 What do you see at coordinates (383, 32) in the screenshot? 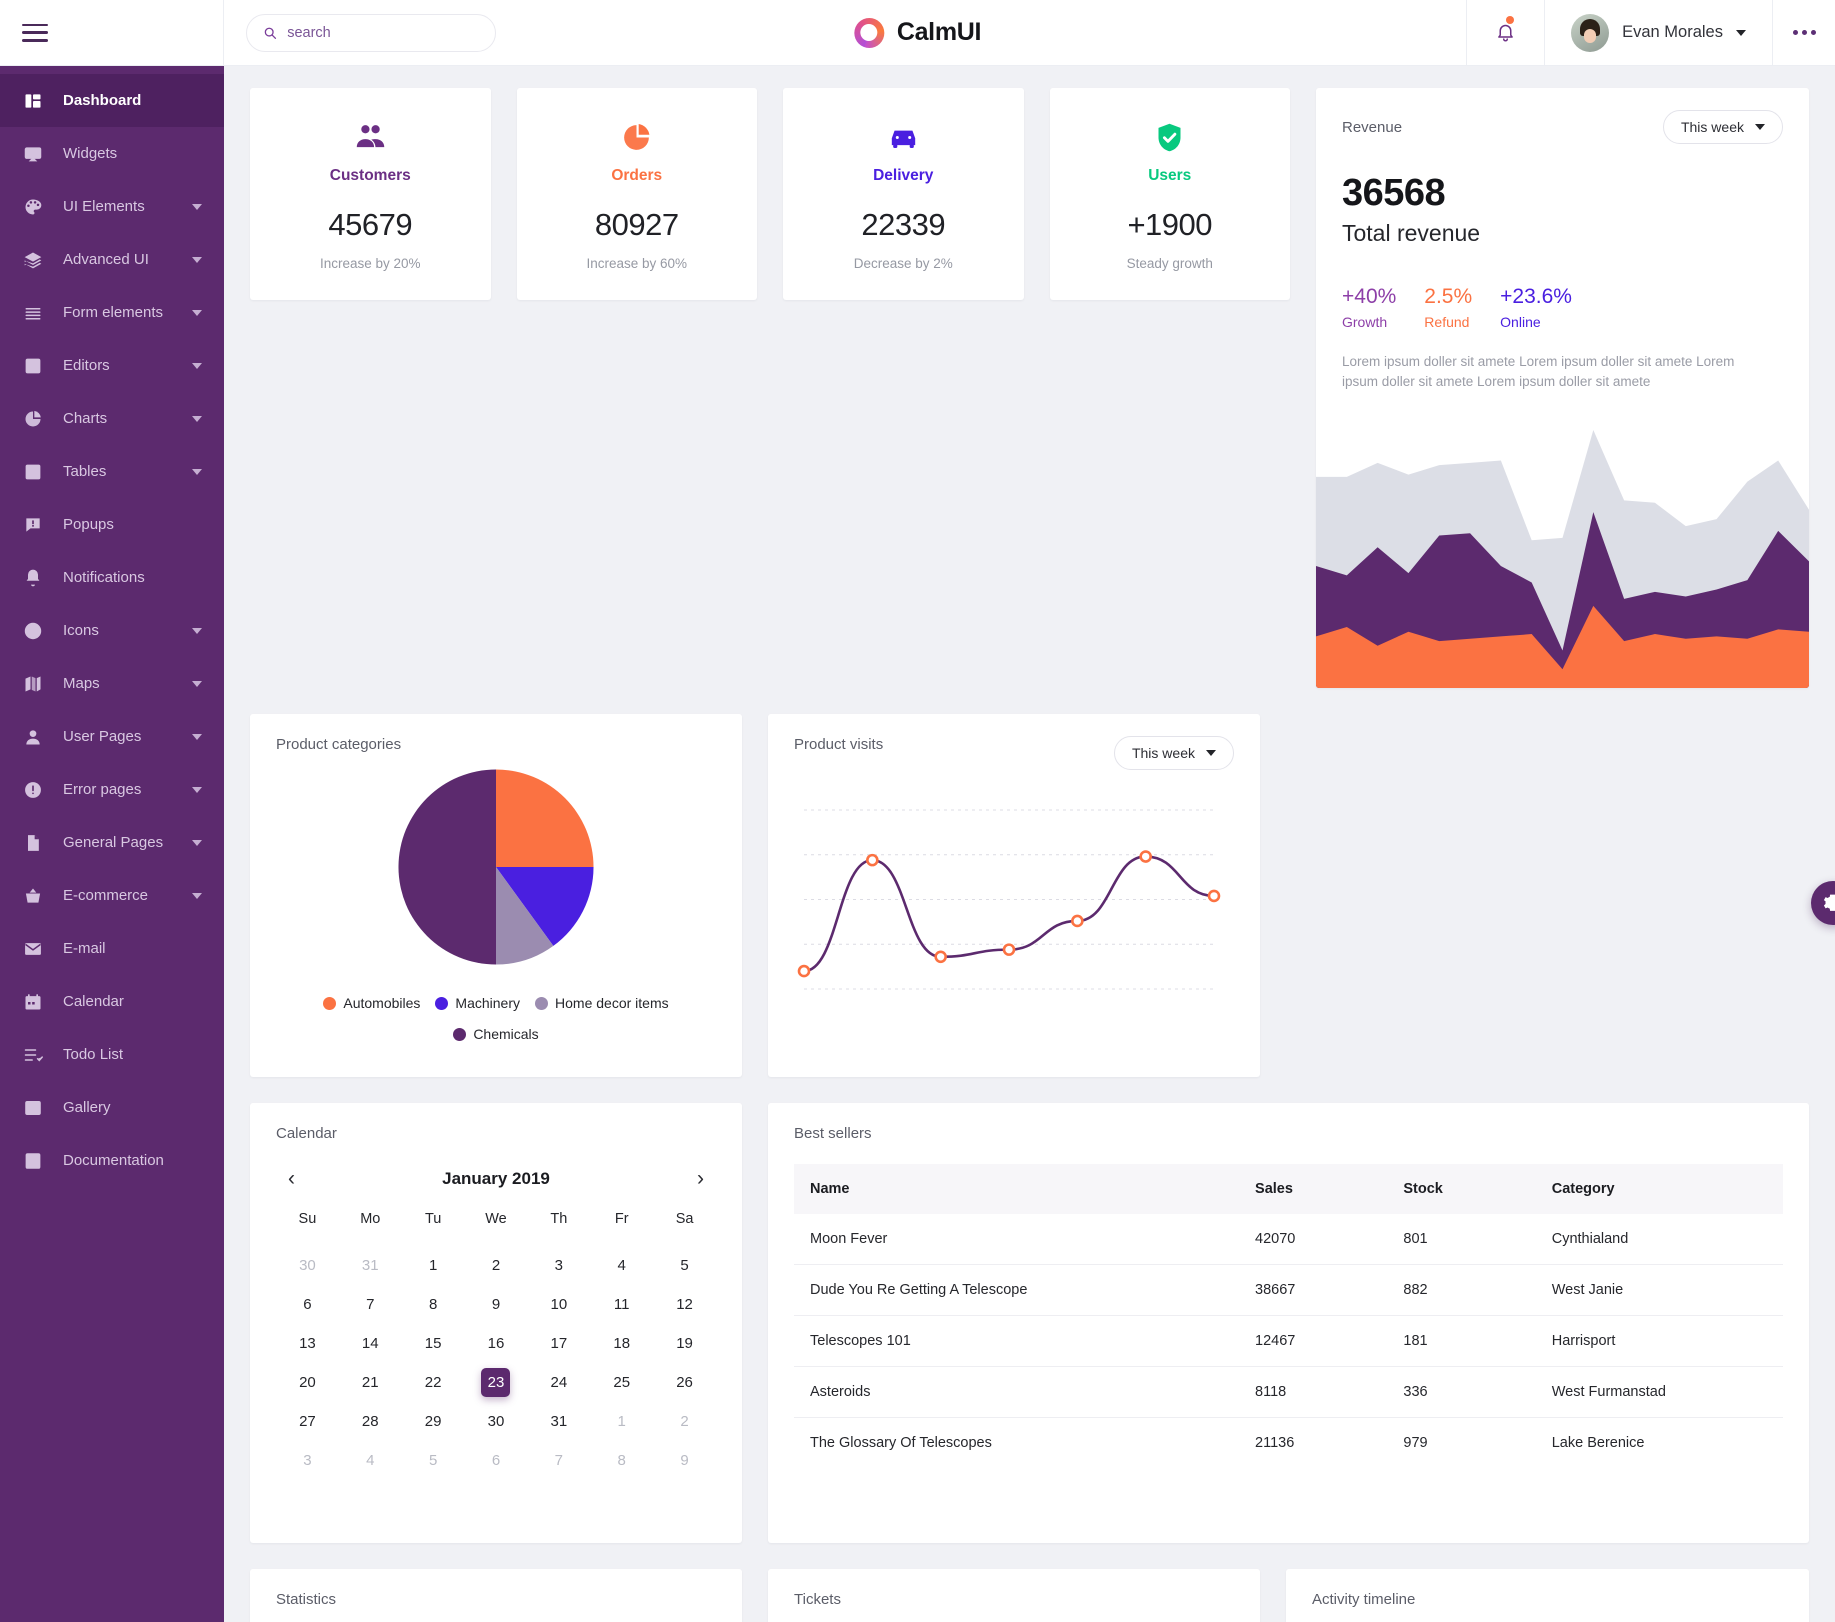
I see `search-input` at bounding box center [383, 32].